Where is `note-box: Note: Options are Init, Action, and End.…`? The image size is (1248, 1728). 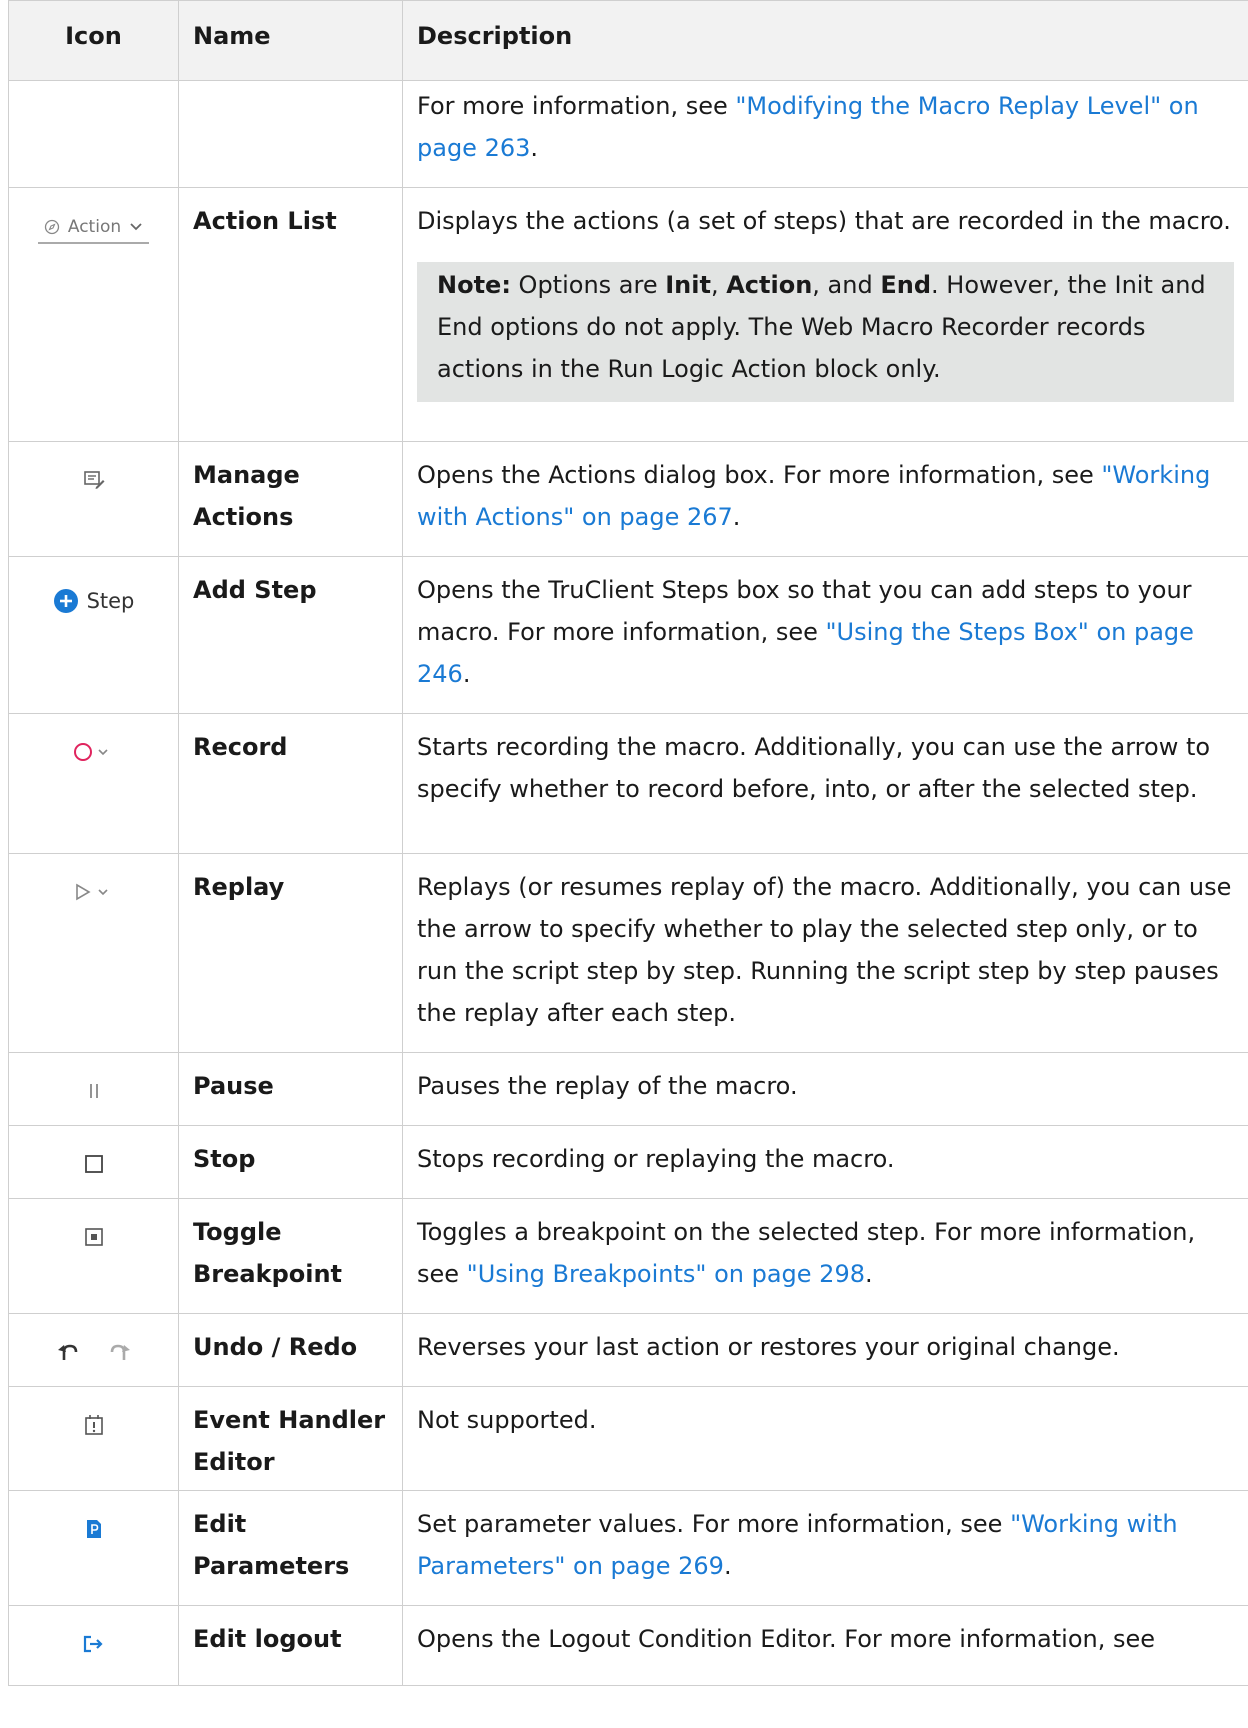
note-box: Note: Options are Init, Action, and End.… is located at coordinates (825, 332).